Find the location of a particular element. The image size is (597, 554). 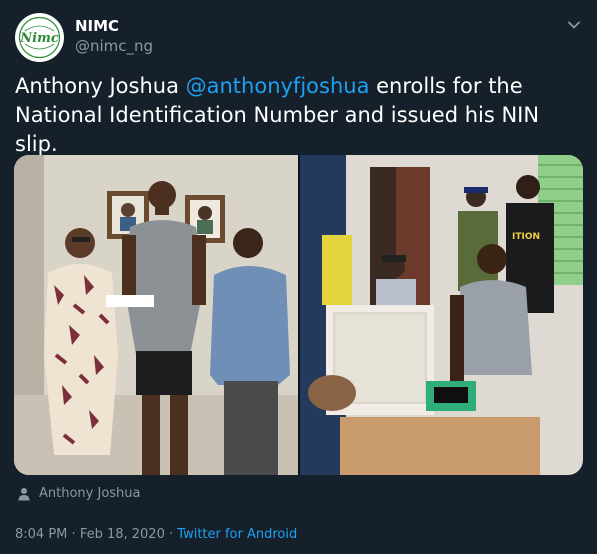

account-avatar: Nimc is located at coordinates (39, 37).